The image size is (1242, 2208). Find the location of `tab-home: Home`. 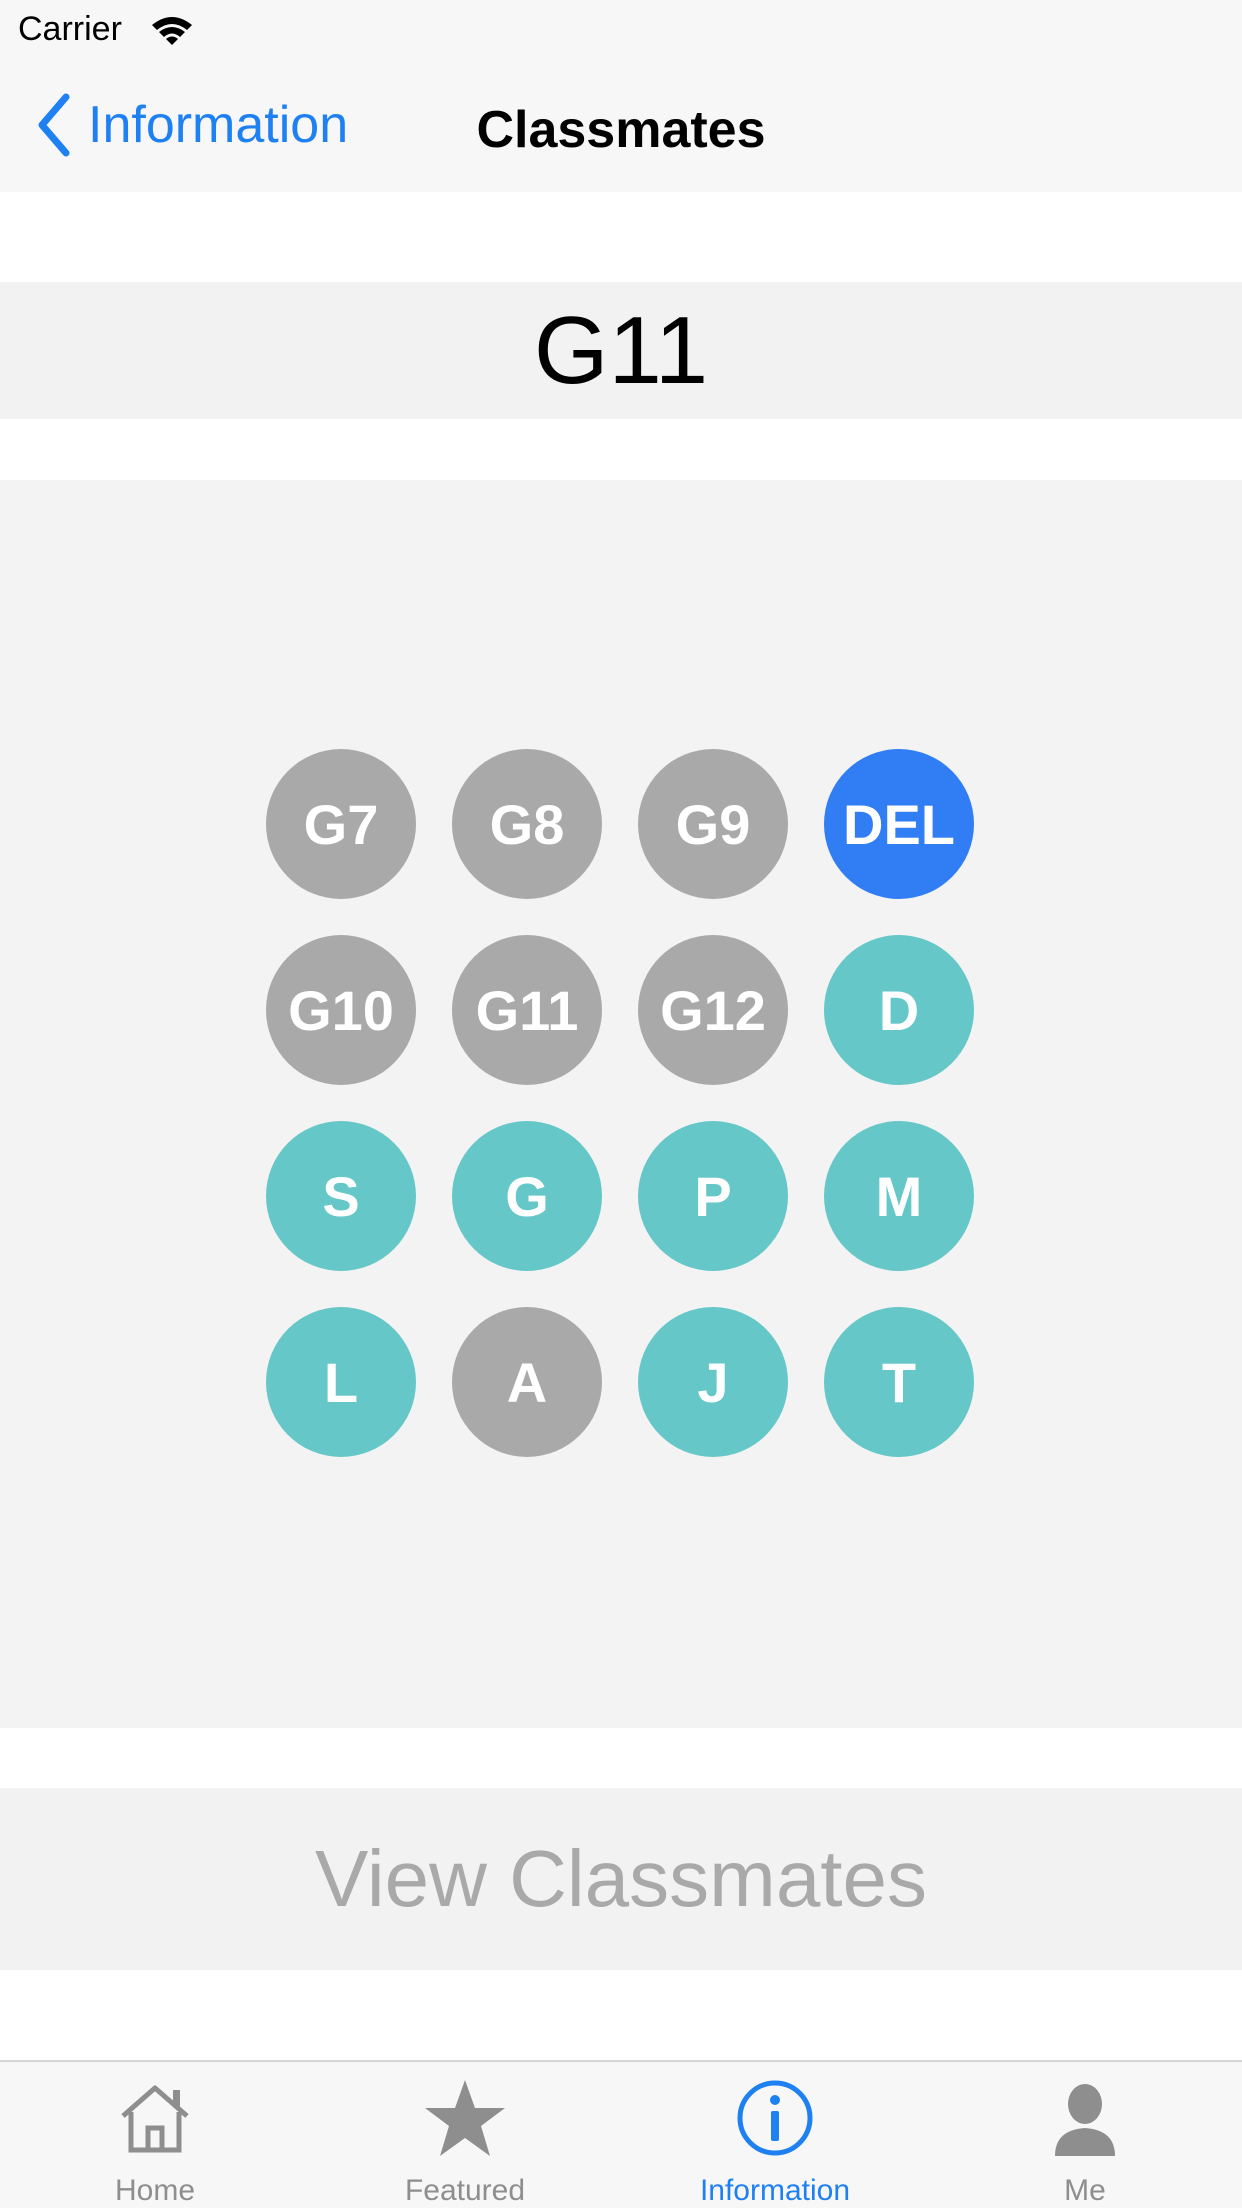

tab-home: Home is located at coordinates (155, 2135).